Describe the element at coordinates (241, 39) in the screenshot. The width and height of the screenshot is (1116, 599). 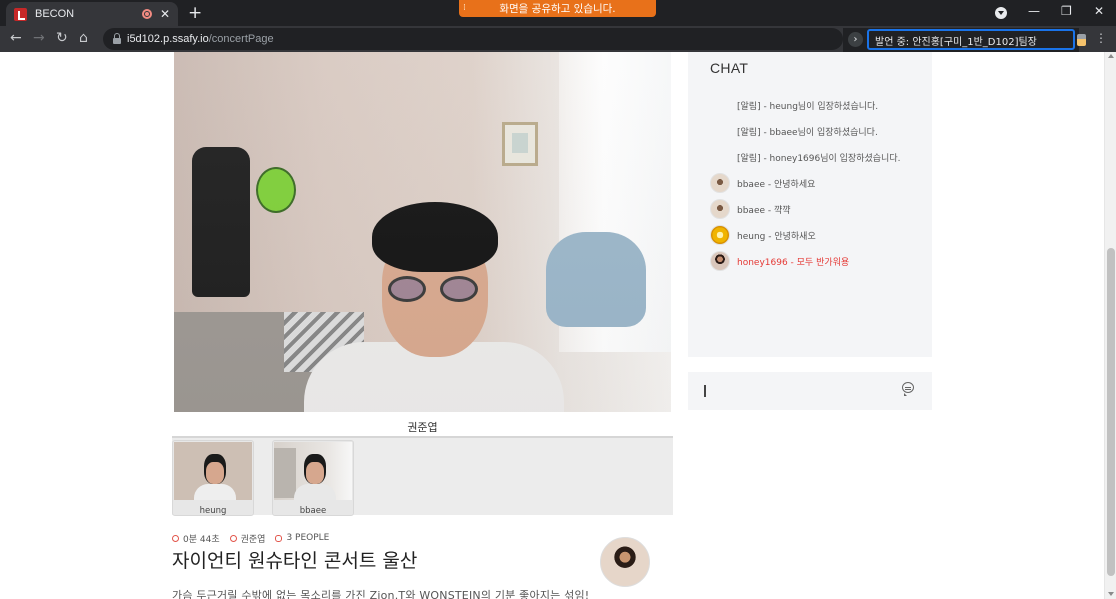
I see `url-path: /concertPage` at that location.